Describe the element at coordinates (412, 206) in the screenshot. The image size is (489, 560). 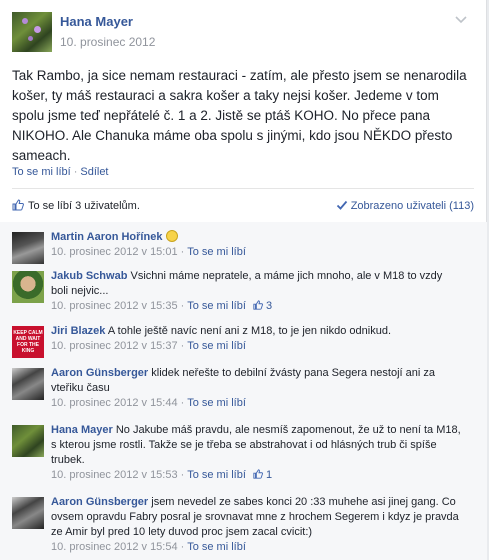
I see `seen-by-text: Zobrazeno uživateli (113)` at that location.